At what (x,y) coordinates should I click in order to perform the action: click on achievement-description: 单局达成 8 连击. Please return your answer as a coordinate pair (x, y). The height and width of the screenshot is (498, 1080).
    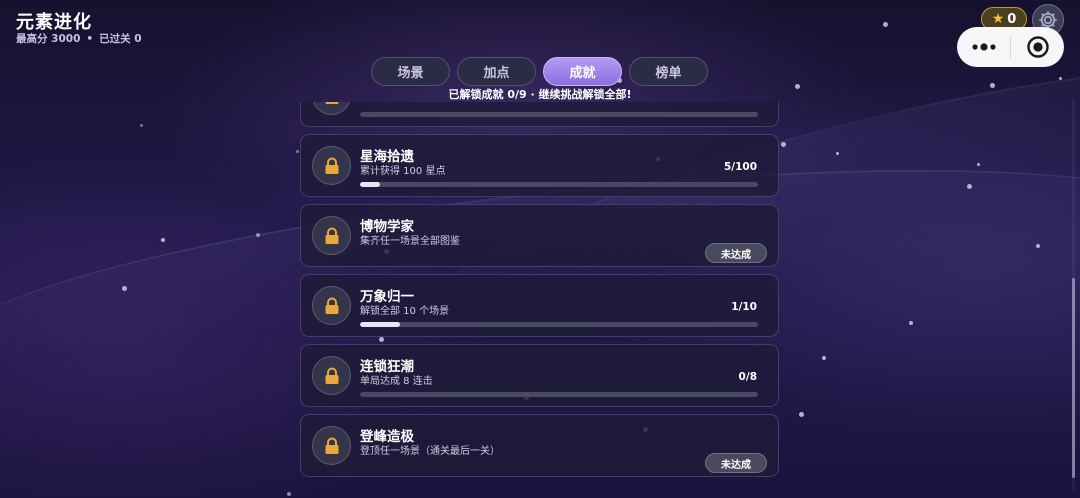
    Looking at the image, I should click on (396, 381).